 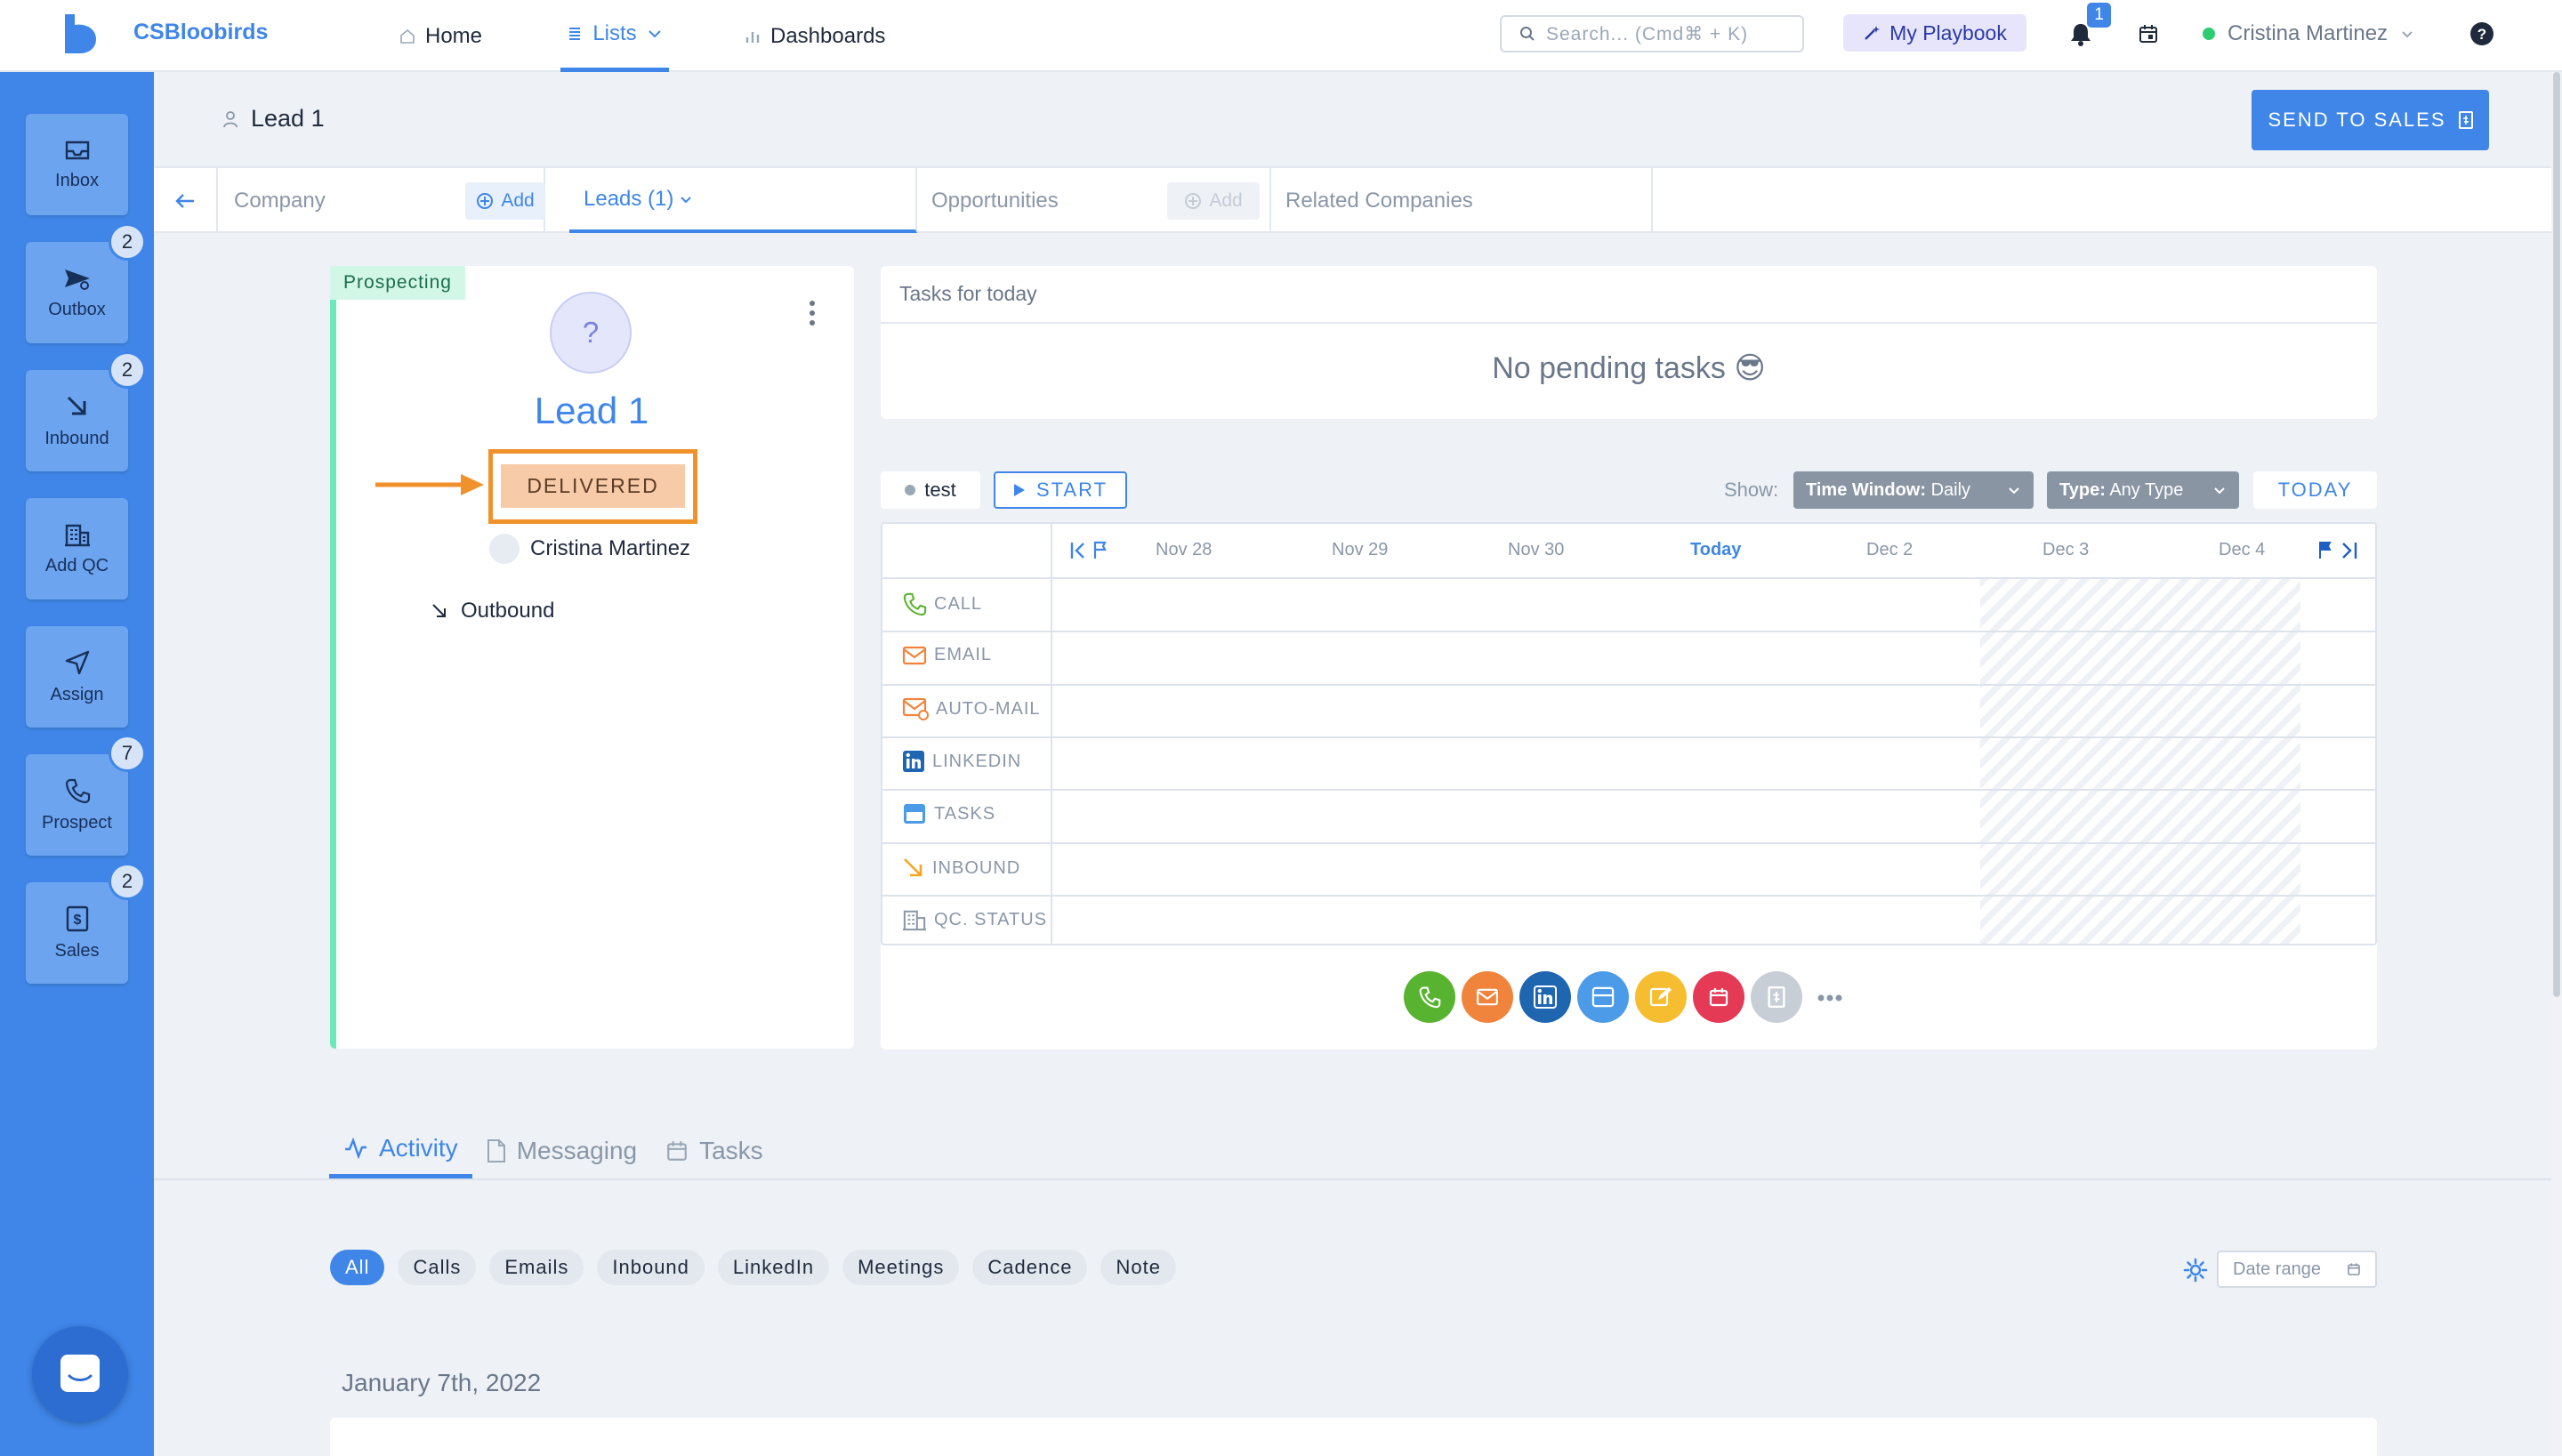 I want to click on back-button, so click(x=186, y=200).